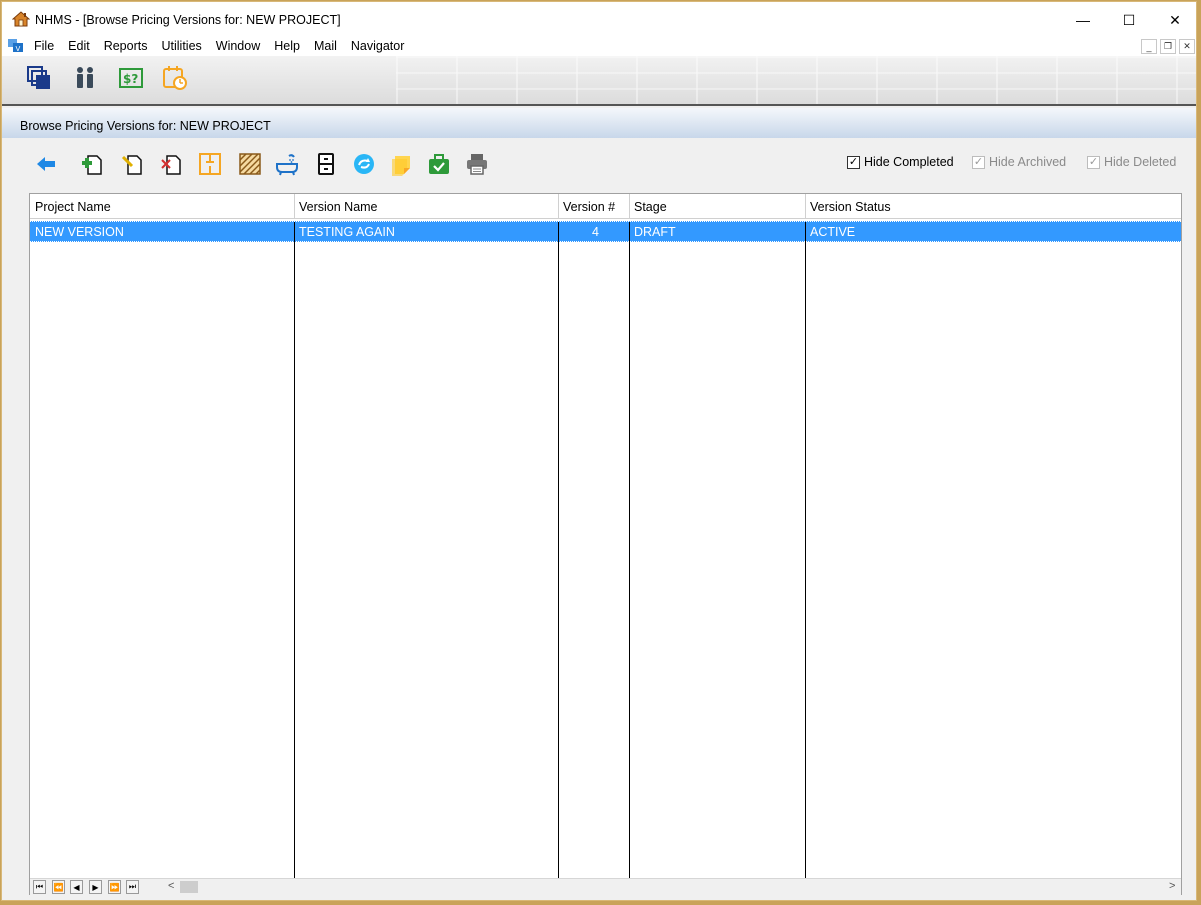  I want to click on hide-deleted-label: Hide Deleted, so click(1140, 162).